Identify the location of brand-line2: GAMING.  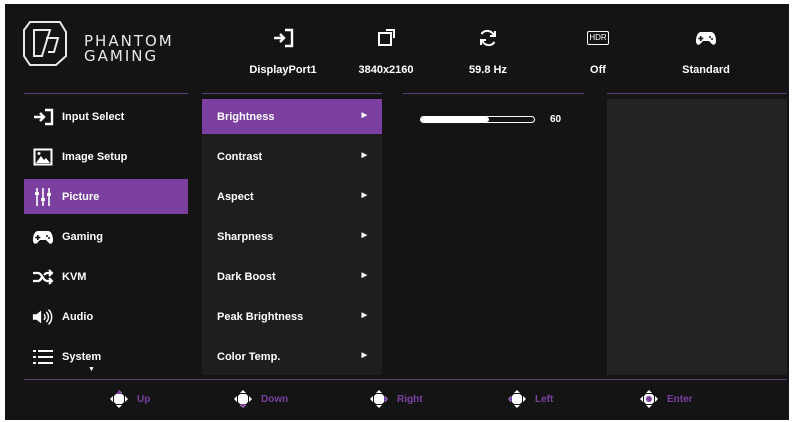
(121, 56).